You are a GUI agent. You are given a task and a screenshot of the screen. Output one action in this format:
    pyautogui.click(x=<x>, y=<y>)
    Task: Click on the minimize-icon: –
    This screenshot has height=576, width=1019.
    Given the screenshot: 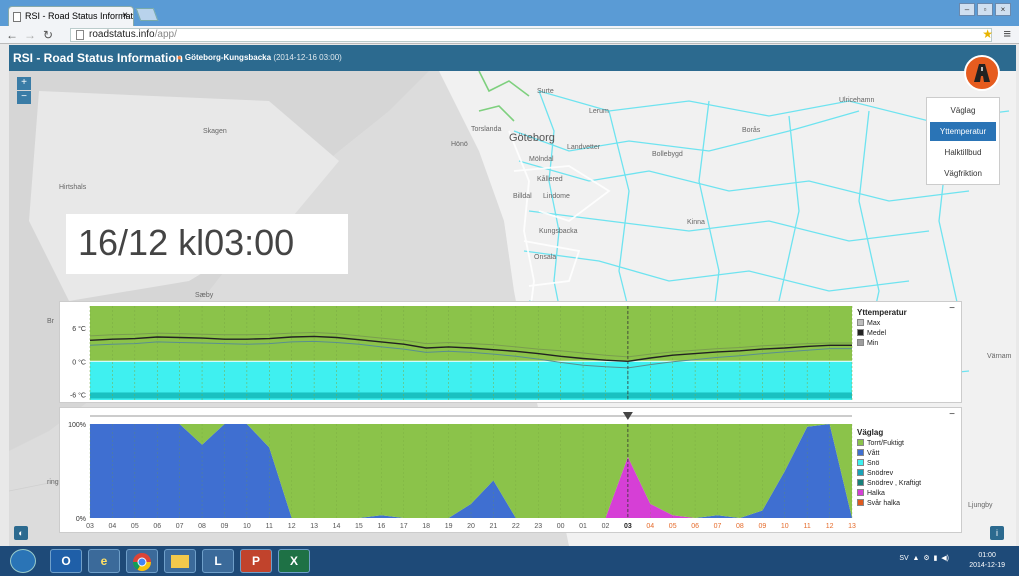 What is the action you would take?
    pyautogui.click(x=967, y=9)
    